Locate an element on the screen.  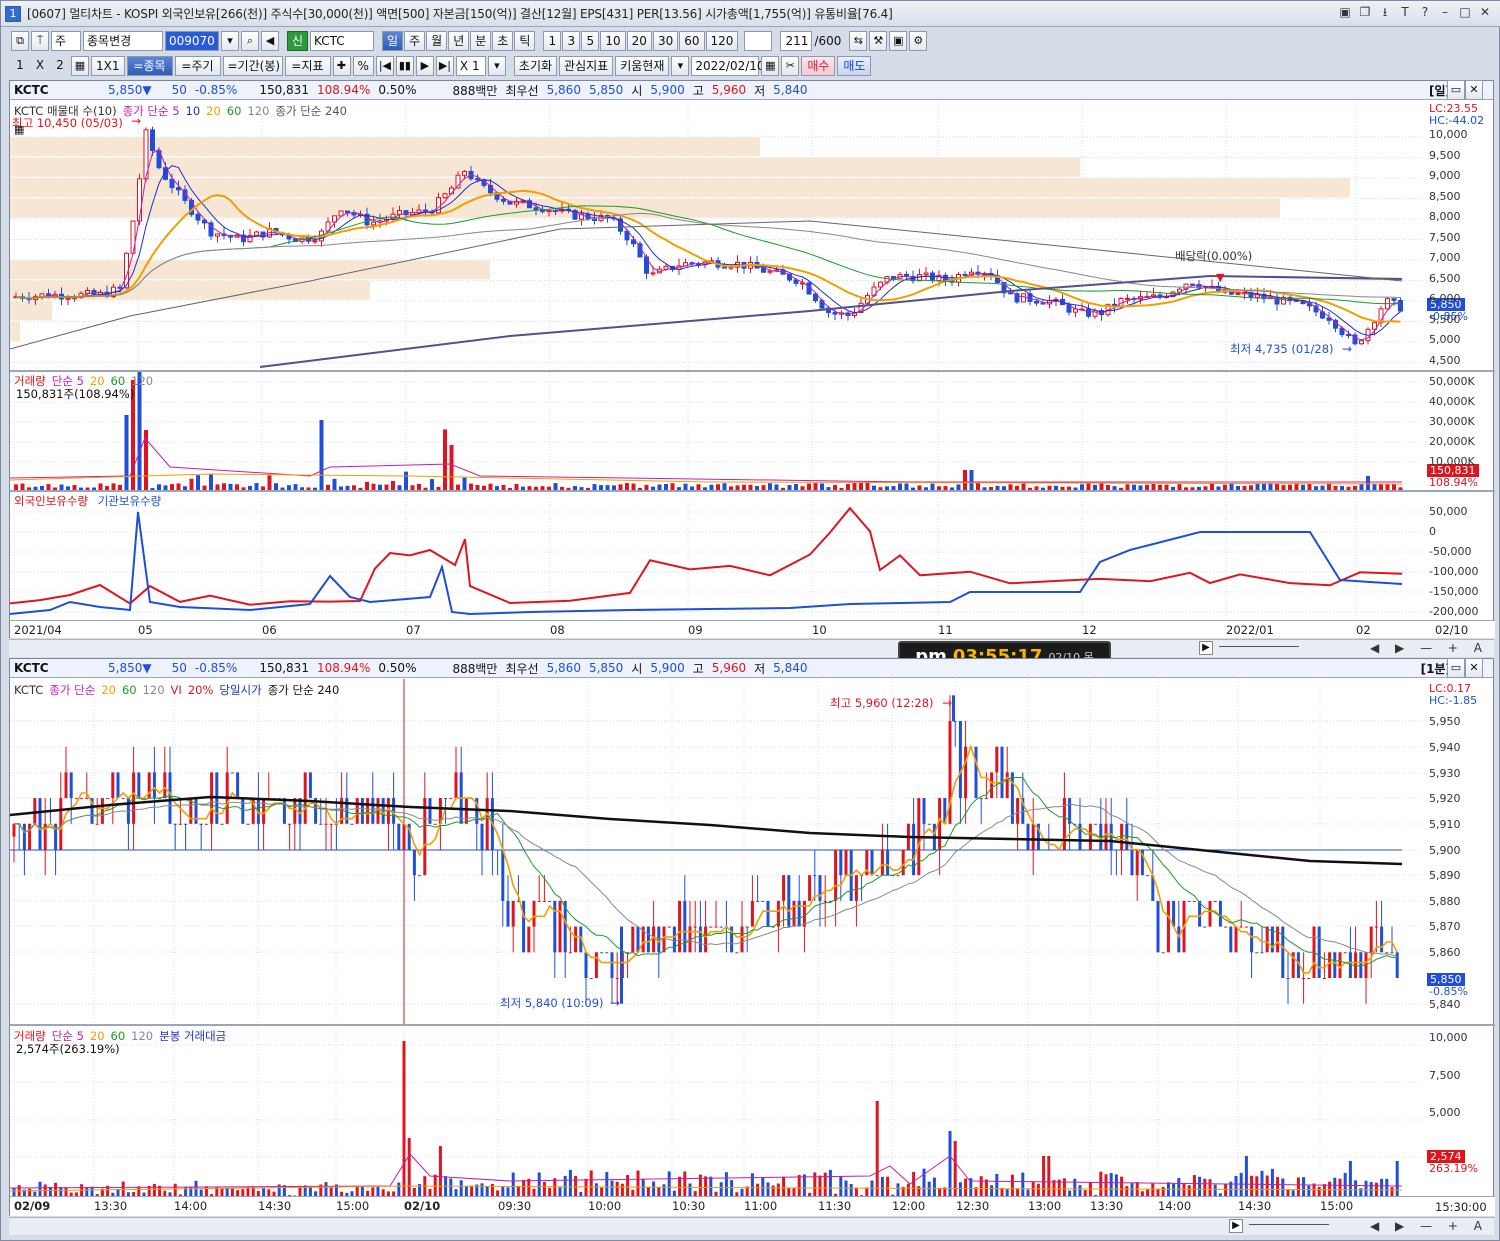
interval-button-120: 120 is located at coordinates (722, 41).